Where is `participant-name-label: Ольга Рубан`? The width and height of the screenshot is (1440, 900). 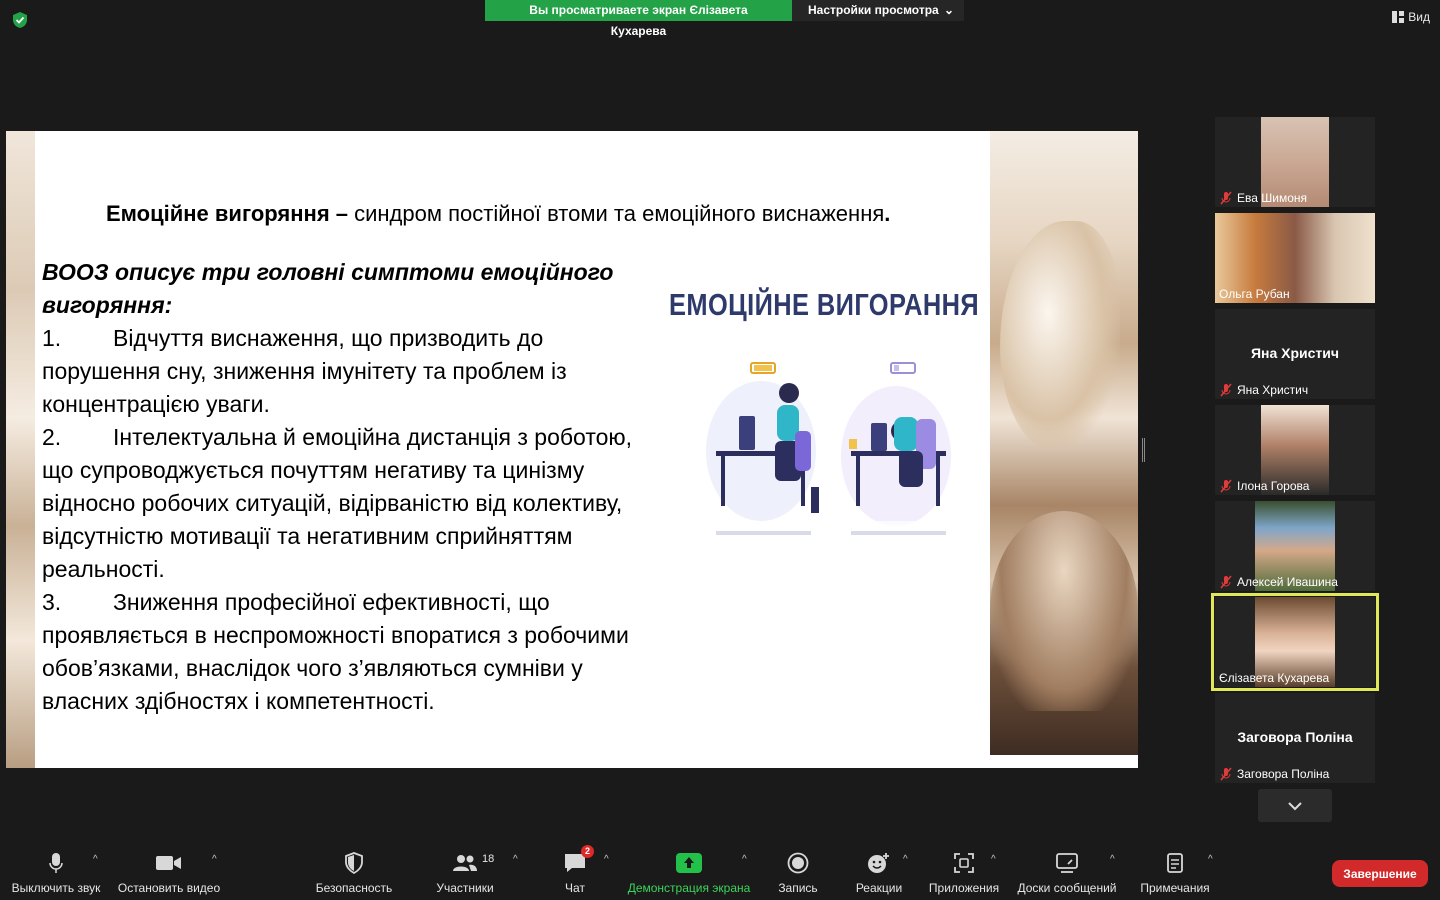 participant-name-label: Ольга Рубан is located at coordinates (1254, 294).